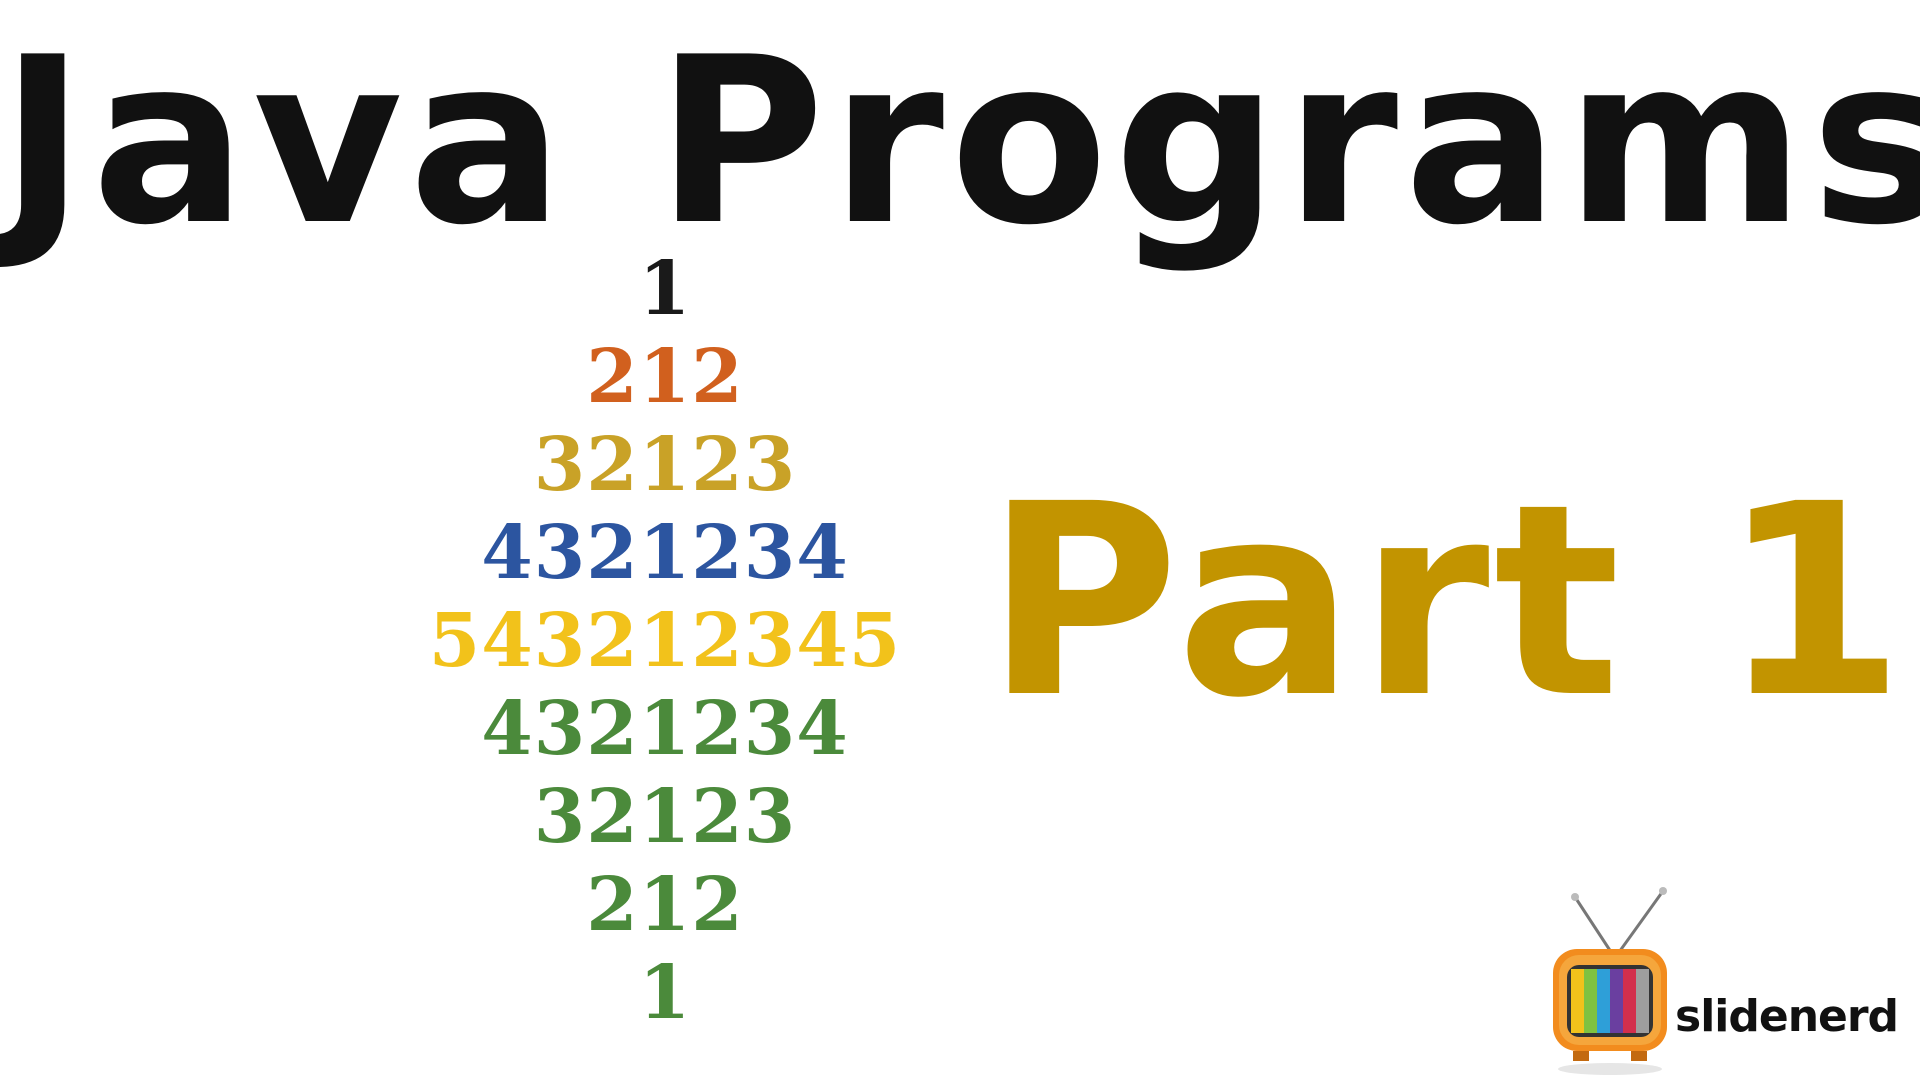  I want to click on part-label: Part 1, so click(1447, 602).